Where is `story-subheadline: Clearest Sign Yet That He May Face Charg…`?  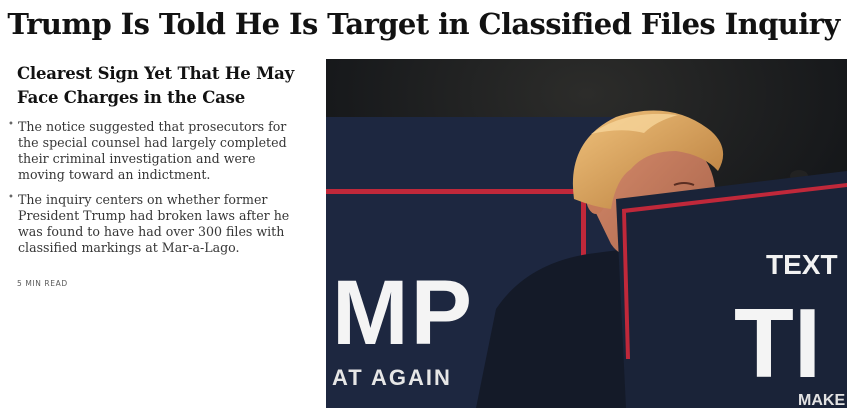
story-subheadline: Clearest Sign Yet That He May Face Charg… is located at coordinates (162, 86).